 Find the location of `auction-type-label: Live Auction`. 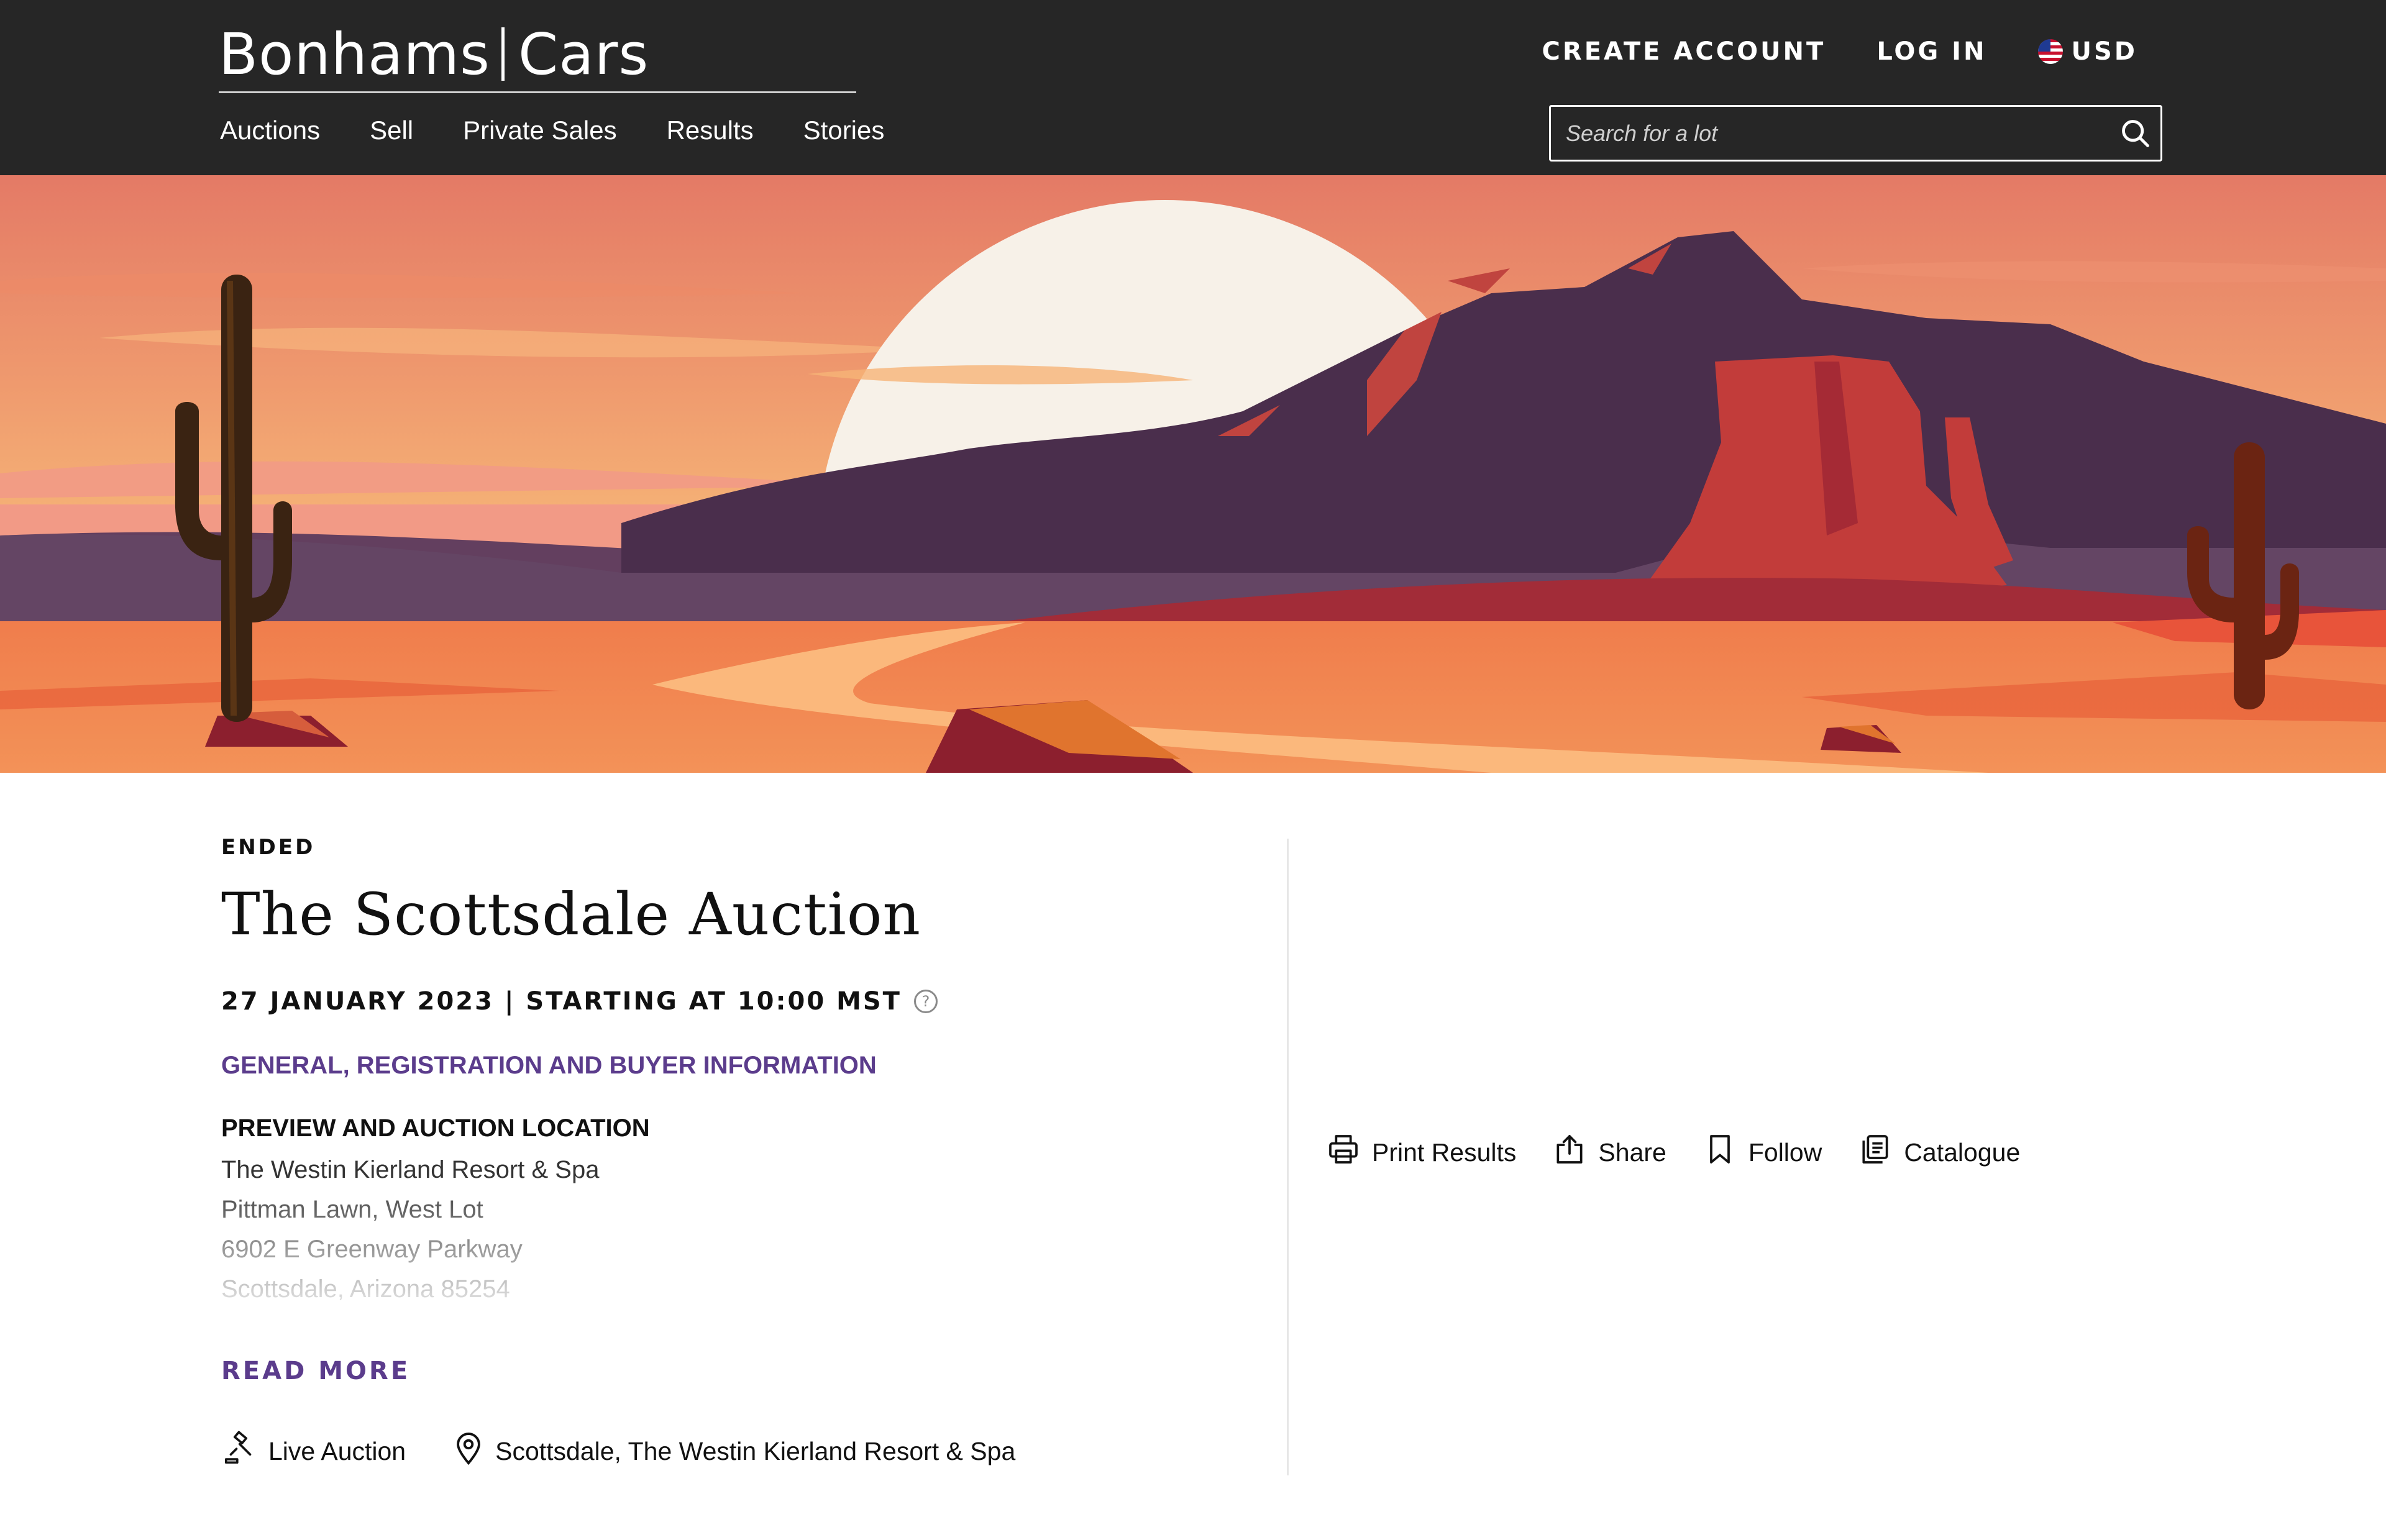

auction-type-label: Live Auction is located at coordinates (337, 1450).